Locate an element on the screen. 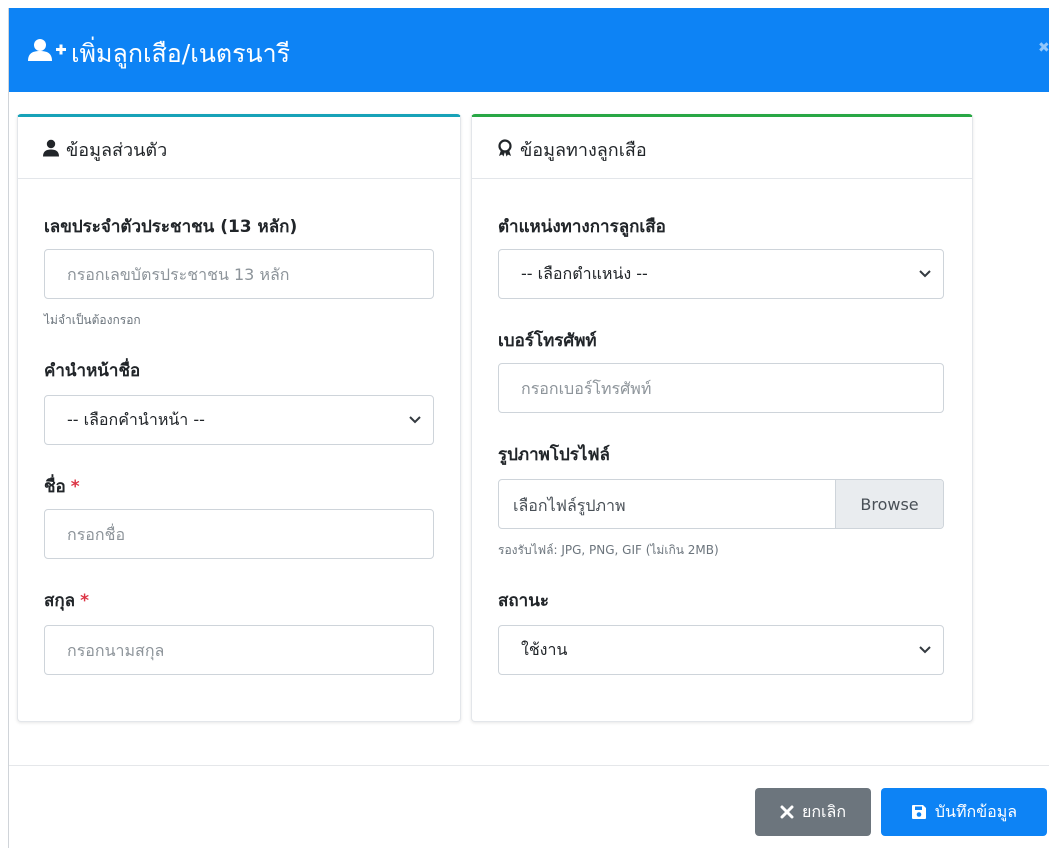 The width and height of the screenshot is (1049, 848). photo-file-input: เลือกไฟล์รูปภาพ Browse is located at coordinates (721, 504).